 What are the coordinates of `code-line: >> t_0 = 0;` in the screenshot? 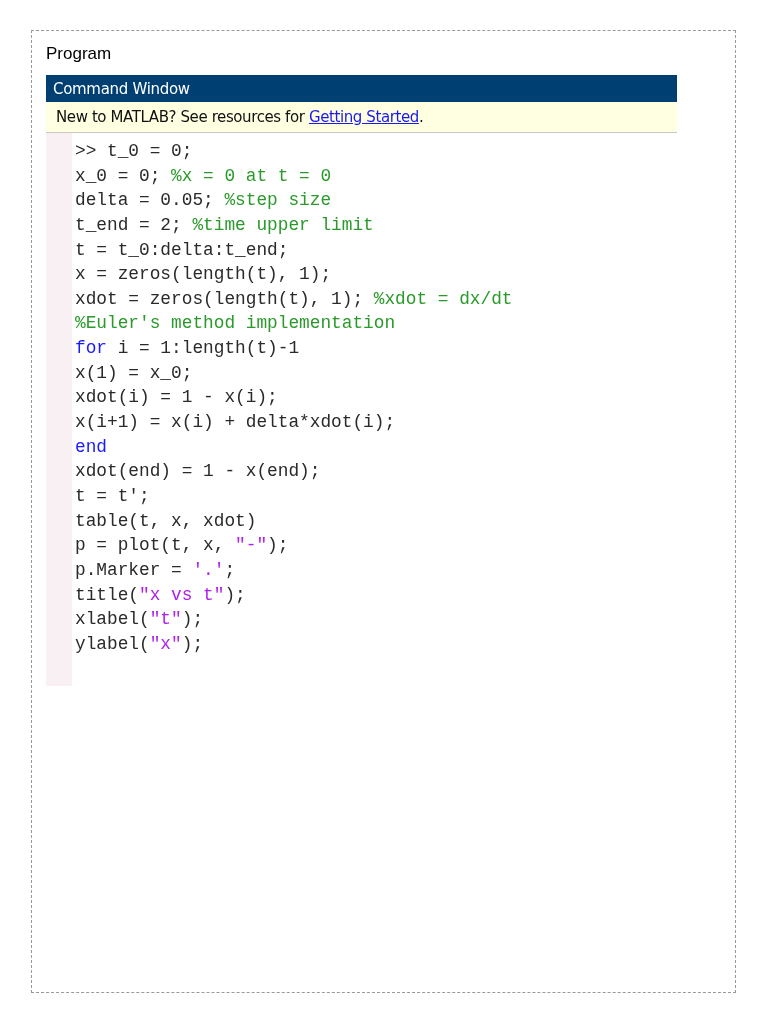 It's located at (134, 151).